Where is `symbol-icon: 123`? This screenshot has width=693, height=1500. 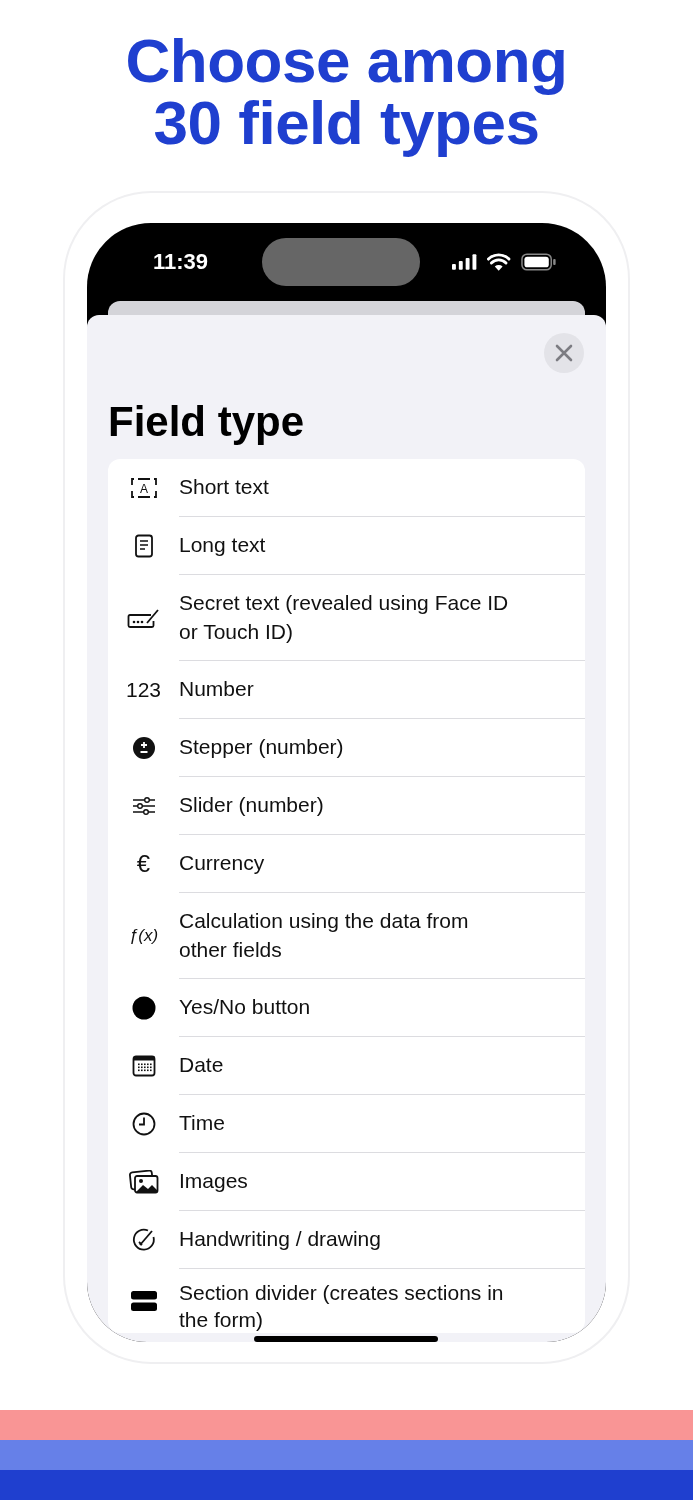
symbol-icon: 123 is located at coordinates (143, 690).